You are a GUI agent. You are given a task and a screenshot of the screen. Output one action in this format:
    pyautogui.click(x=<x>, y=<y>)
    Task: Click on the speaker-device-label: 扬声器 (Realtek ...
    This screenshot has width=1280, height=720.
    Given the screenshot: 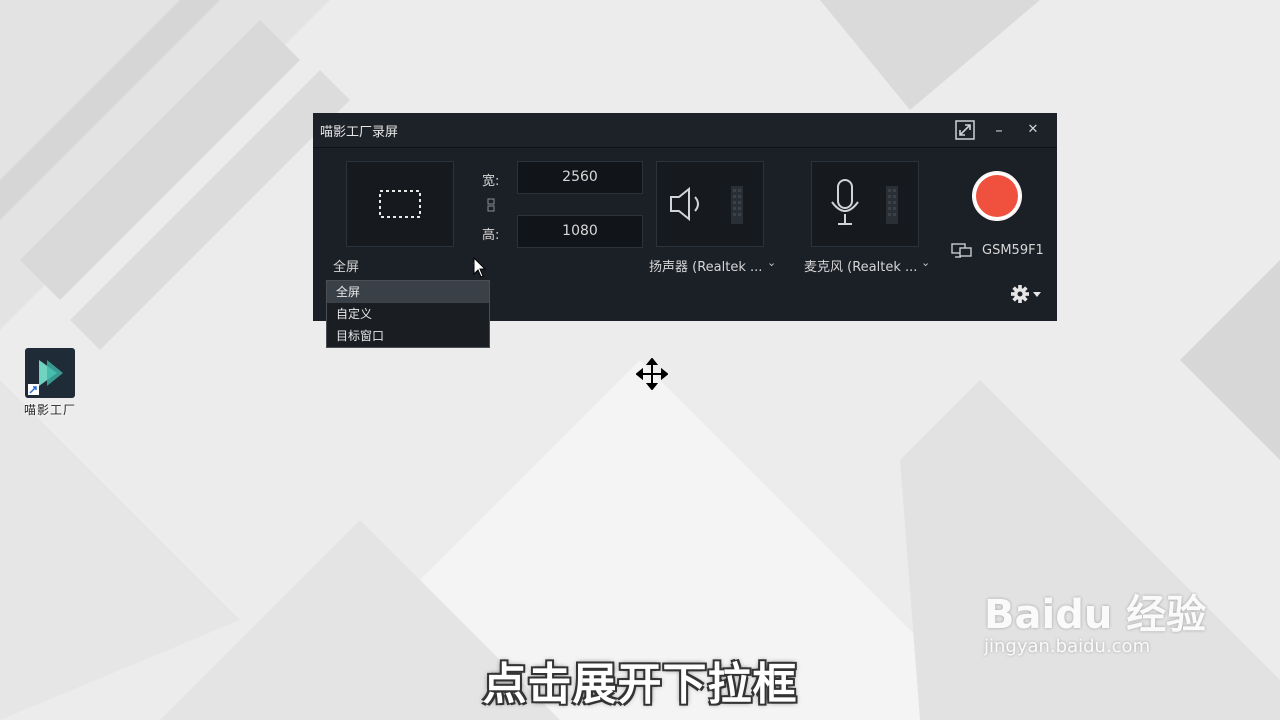 What is the action you would take?
    pyautogui.click(x=706, y=267)
    